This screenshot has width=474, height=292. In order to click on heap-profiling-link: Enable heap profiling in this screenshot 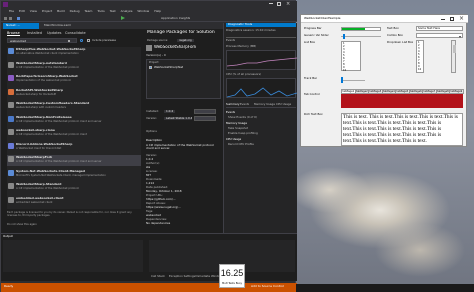, I will do `click(243, 133)`.